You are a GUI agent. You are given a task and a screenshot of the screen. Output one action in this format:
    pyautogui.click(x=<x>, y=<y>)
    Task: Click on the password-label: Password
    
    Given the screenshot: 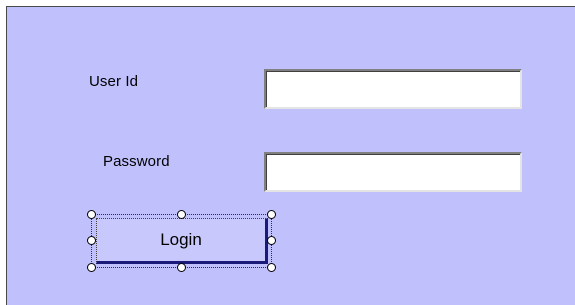 What is the action you would take?
    pyautogui.click(x=136, y=161)
    